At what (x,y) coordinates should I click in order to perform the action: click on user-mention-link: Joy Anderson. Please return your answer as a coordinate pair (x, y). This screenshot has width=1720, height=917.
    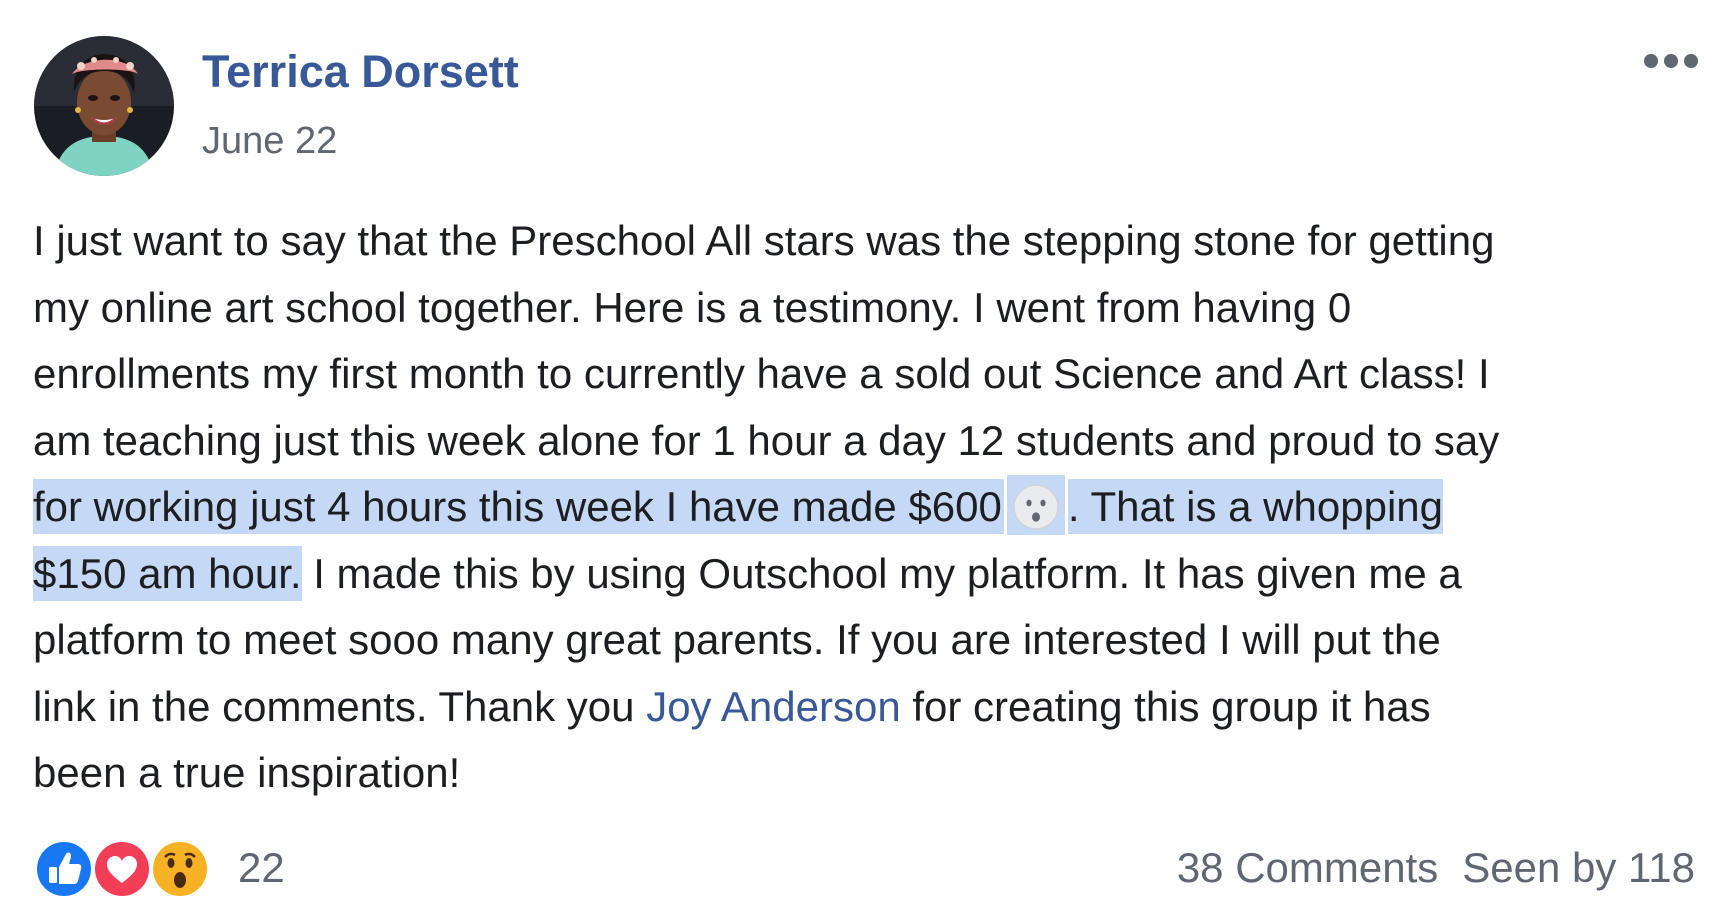
    Looking at the image, I should click on (773, 706).